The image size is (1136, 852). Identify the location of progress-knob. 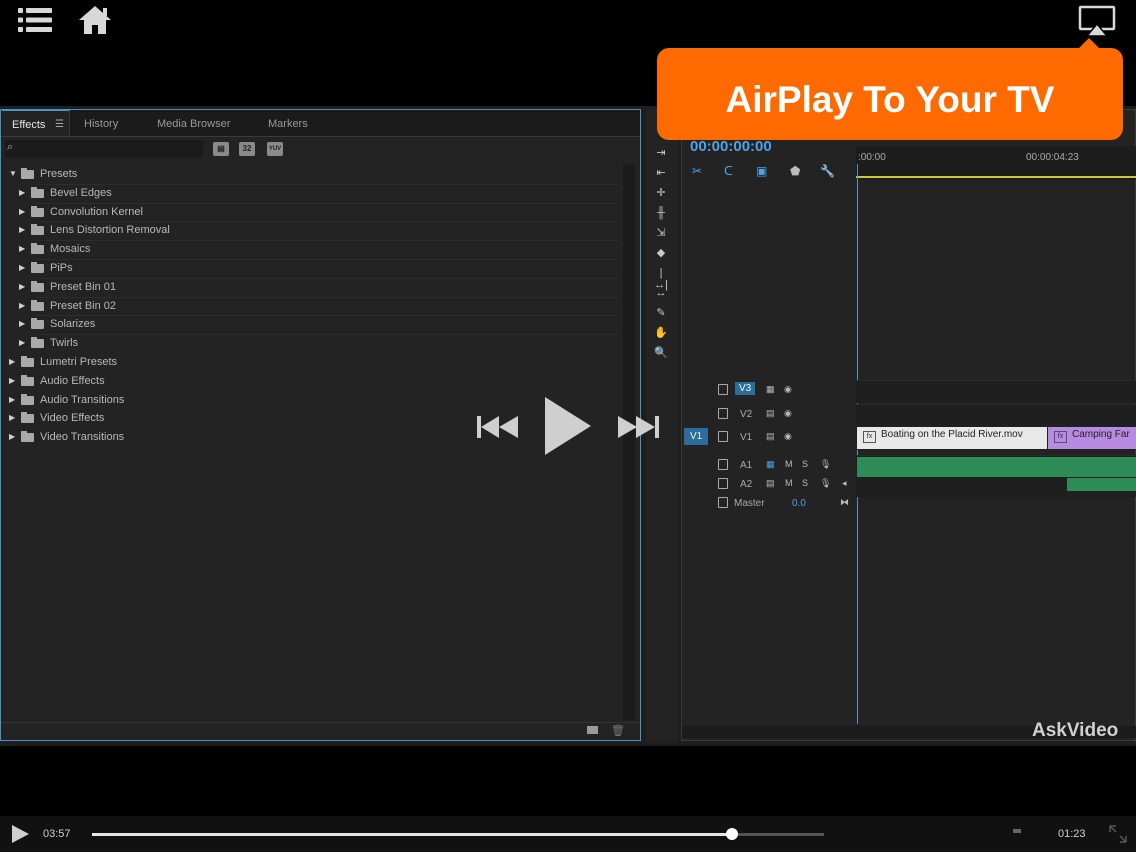
(731, 834).